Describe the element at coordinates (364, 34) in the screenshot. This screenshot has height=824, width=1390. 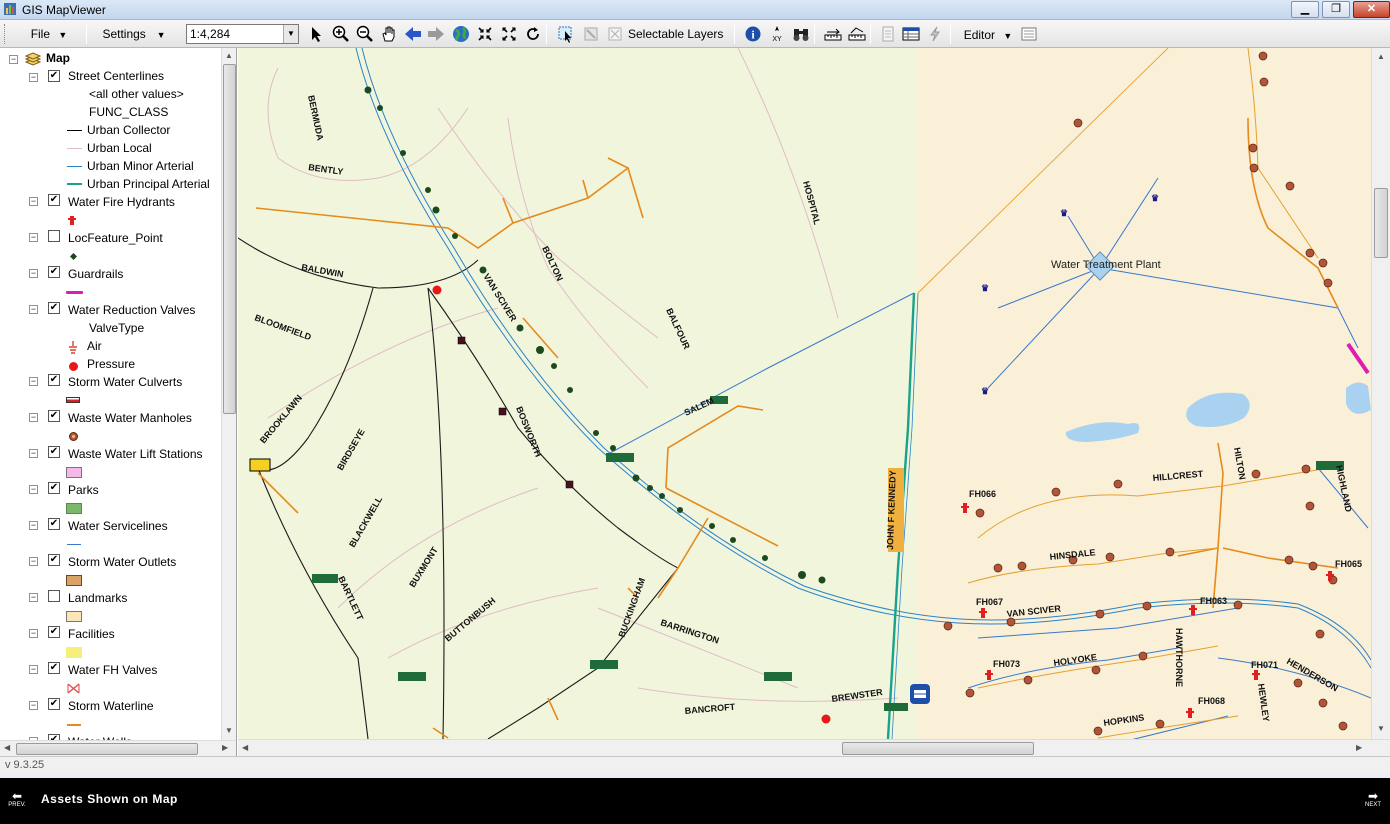
I see `zoom-out-icon` at that location.